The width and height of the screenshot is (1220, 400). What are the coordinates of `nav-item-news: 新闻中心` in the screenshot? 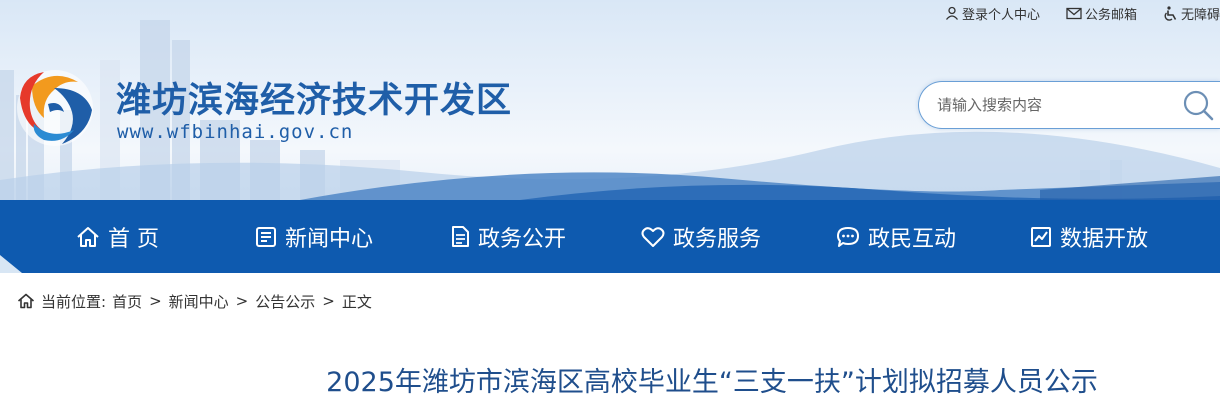 It's located at (314, 236).